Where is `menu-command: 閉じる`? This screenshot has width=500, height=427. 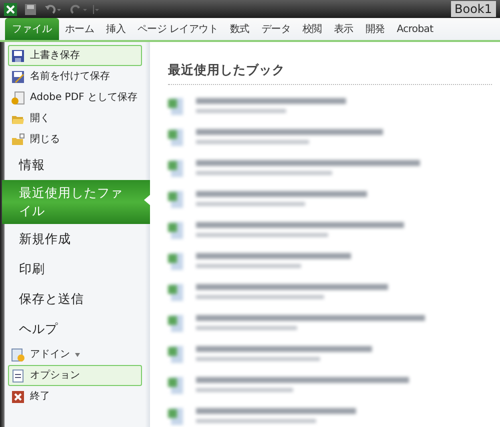
menu-command: 閉じる is located at coordinates (75, 139).